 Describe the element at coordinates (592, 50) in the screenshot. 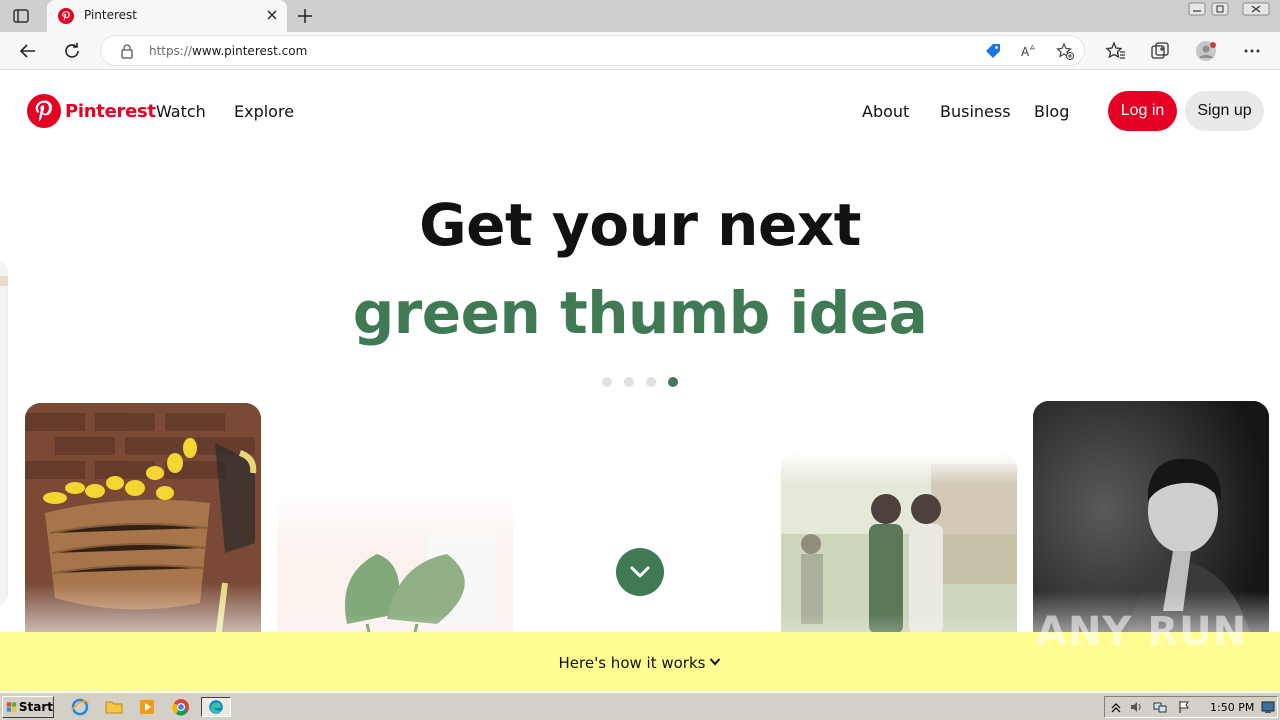

I see `address-bar: https://www.pinterest.com A A` at that location.